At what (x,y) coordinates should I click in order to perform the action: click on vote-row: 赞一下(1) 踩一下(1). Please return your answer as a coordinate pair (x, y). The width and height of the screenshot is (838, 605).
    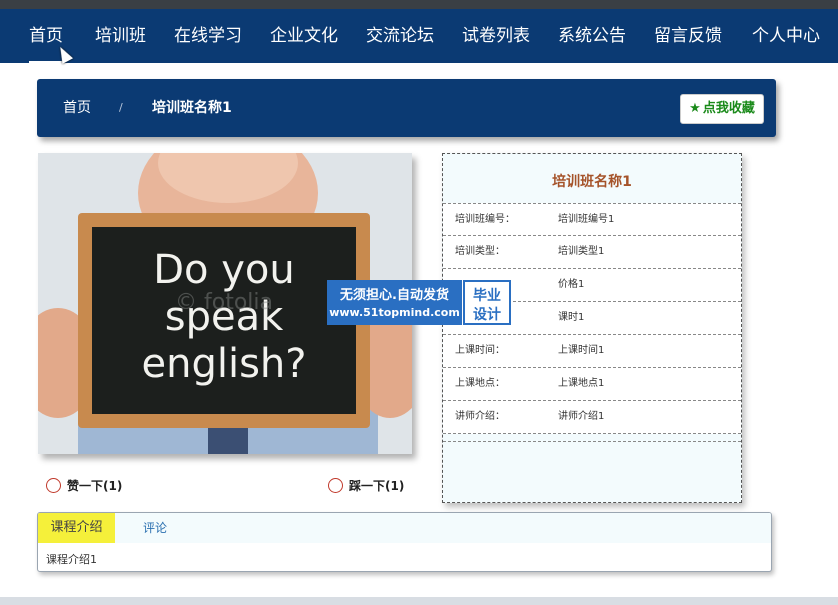
    Looking at the image, I should click on (225, 486).